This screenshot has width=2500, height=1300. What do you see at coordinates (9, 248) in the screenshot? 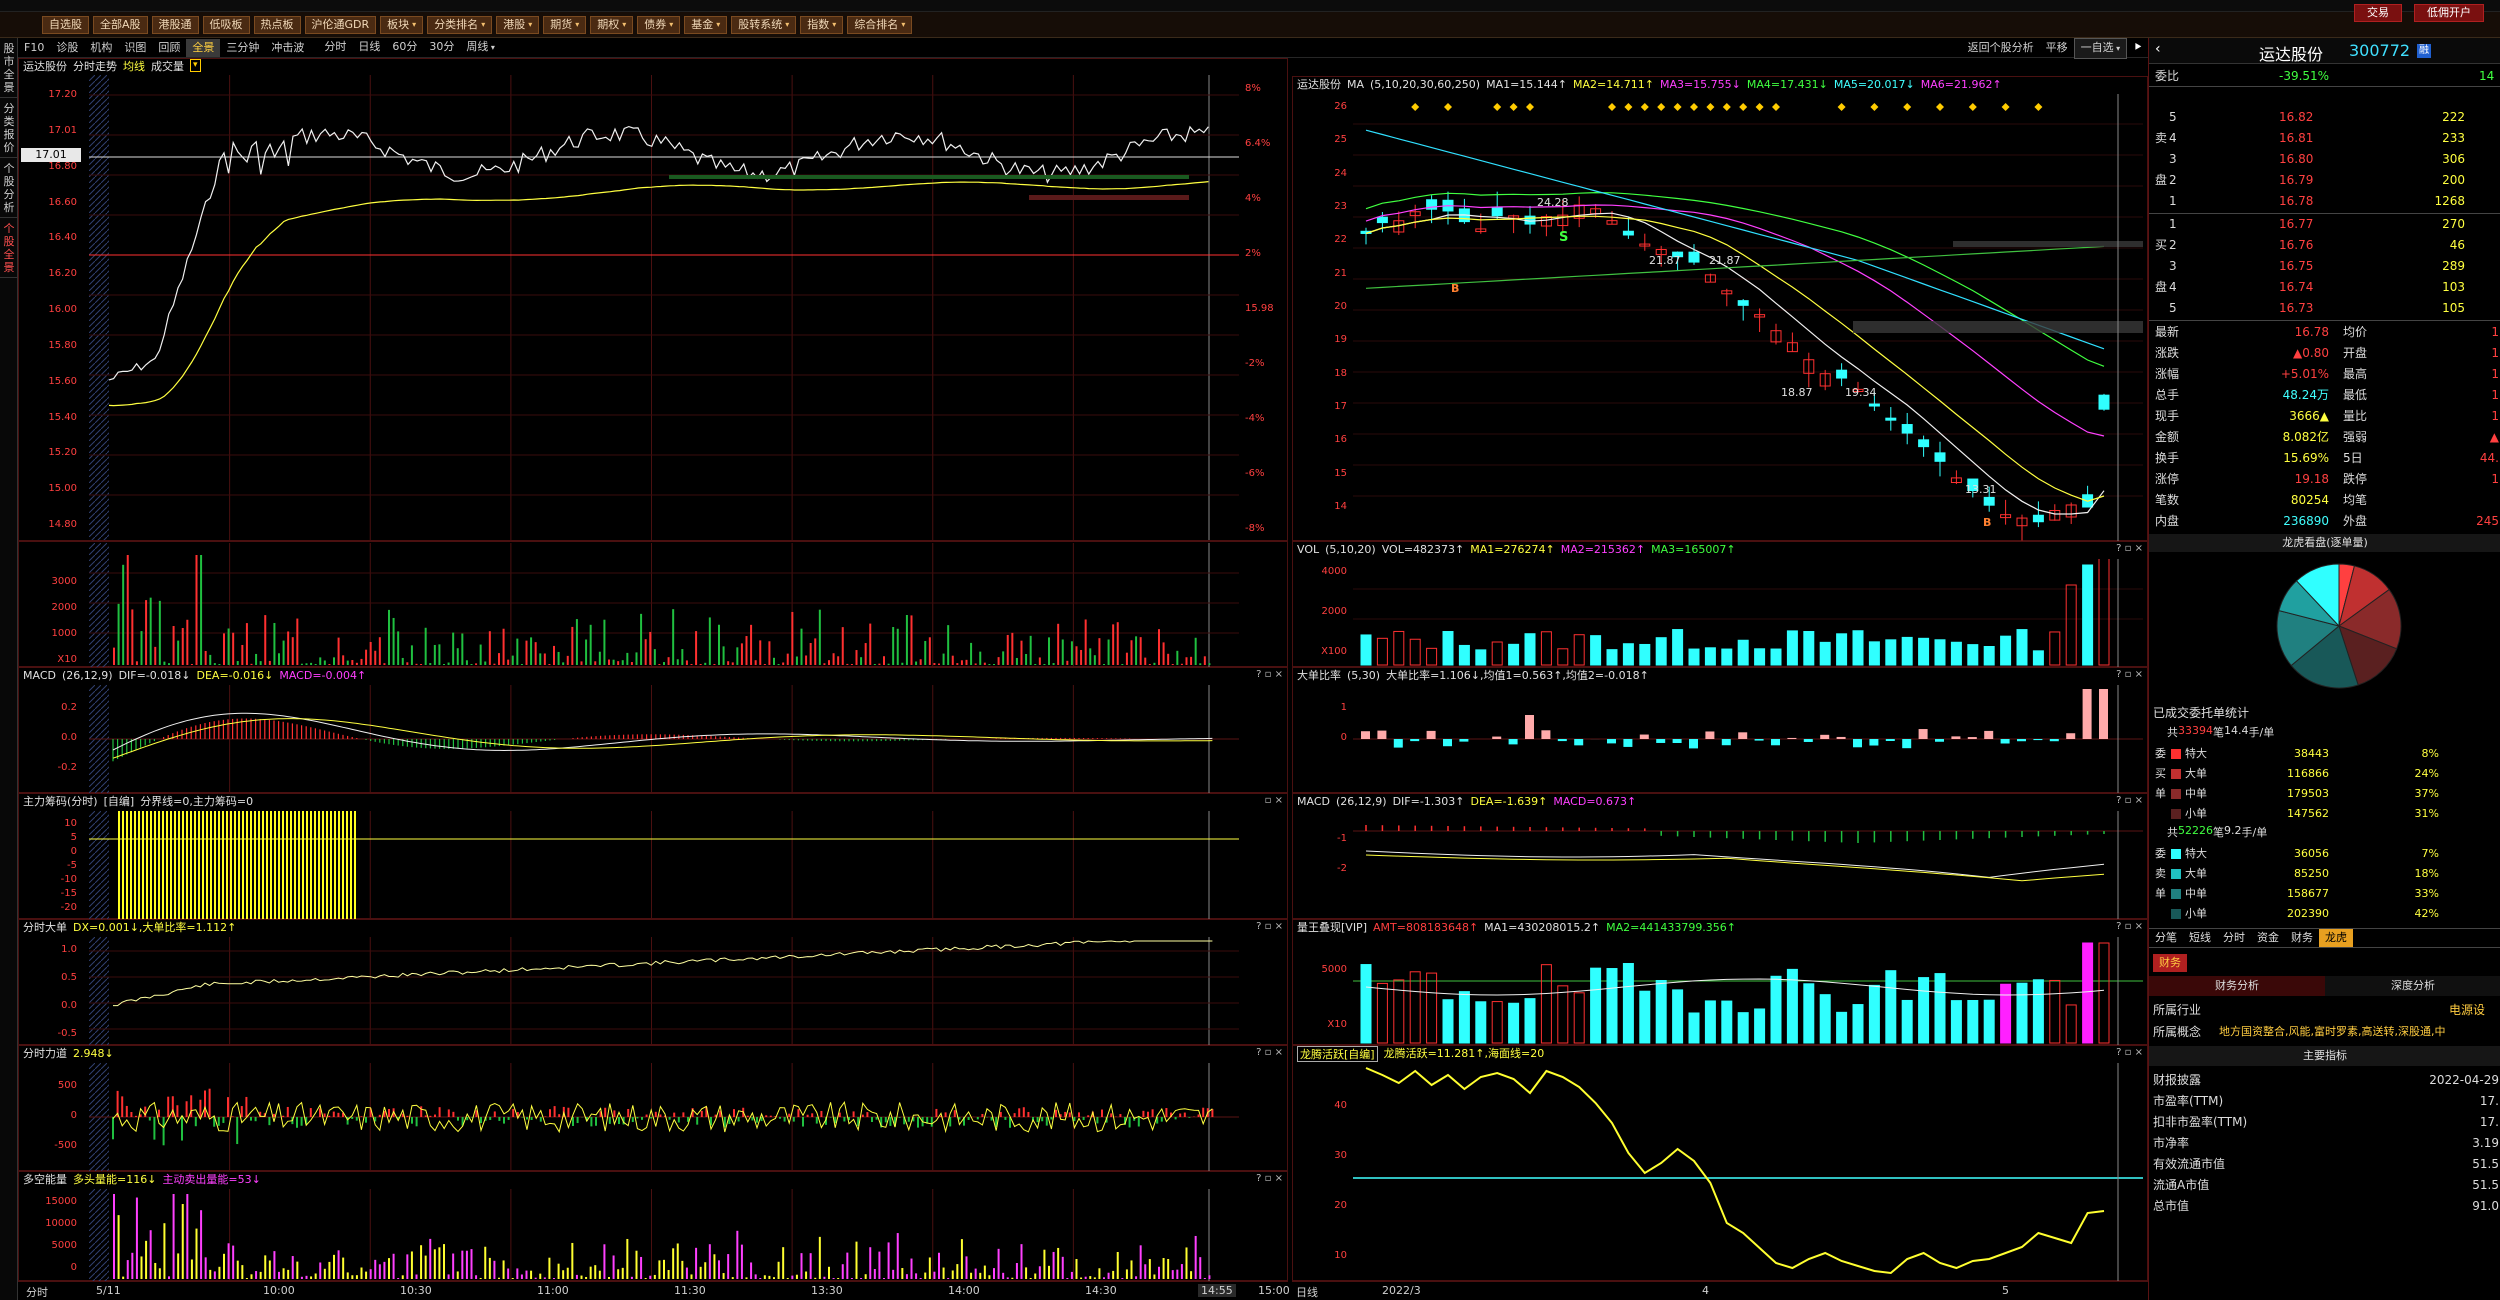
I see `nav-stock-overview: 个股全景` at bounding box center [9, 248].